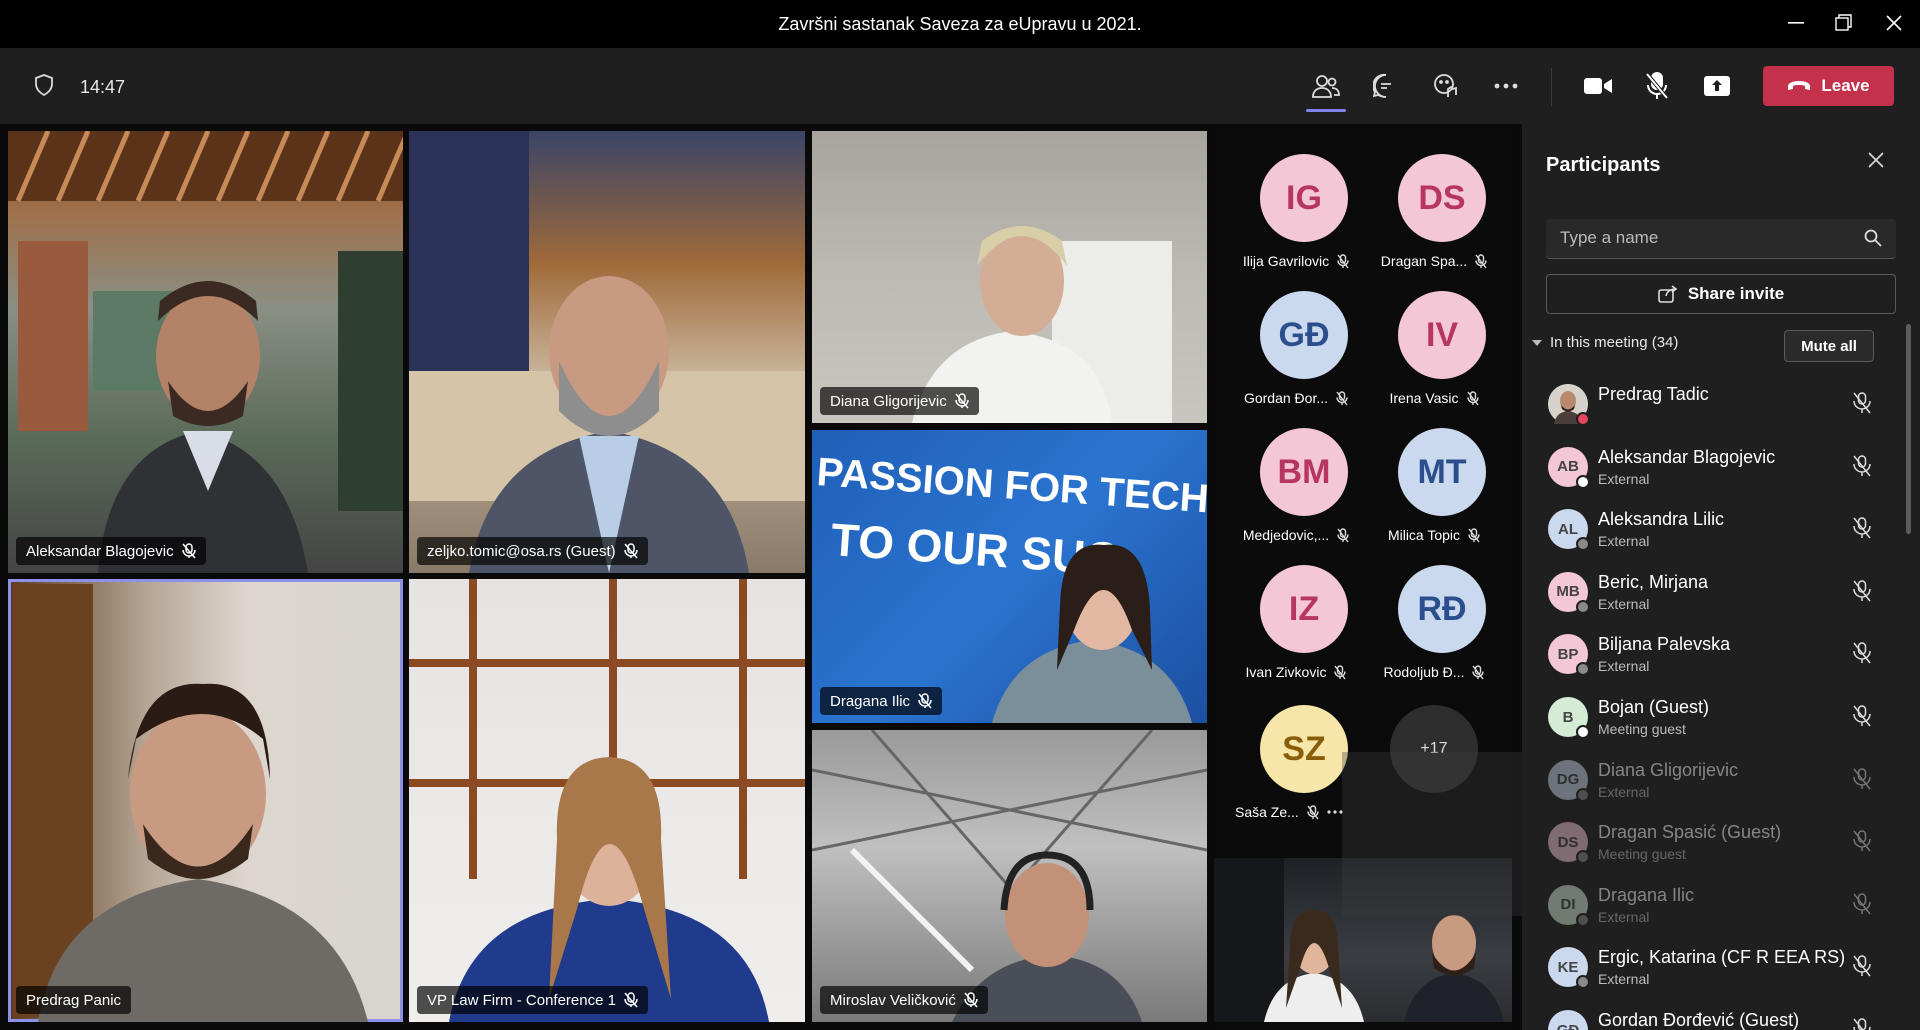 The image size is (1920, 1030). What do you see at coordinates (1796, 23) in the screenshot?
I see `minimize-icon` at bounding box center [1796, 23].